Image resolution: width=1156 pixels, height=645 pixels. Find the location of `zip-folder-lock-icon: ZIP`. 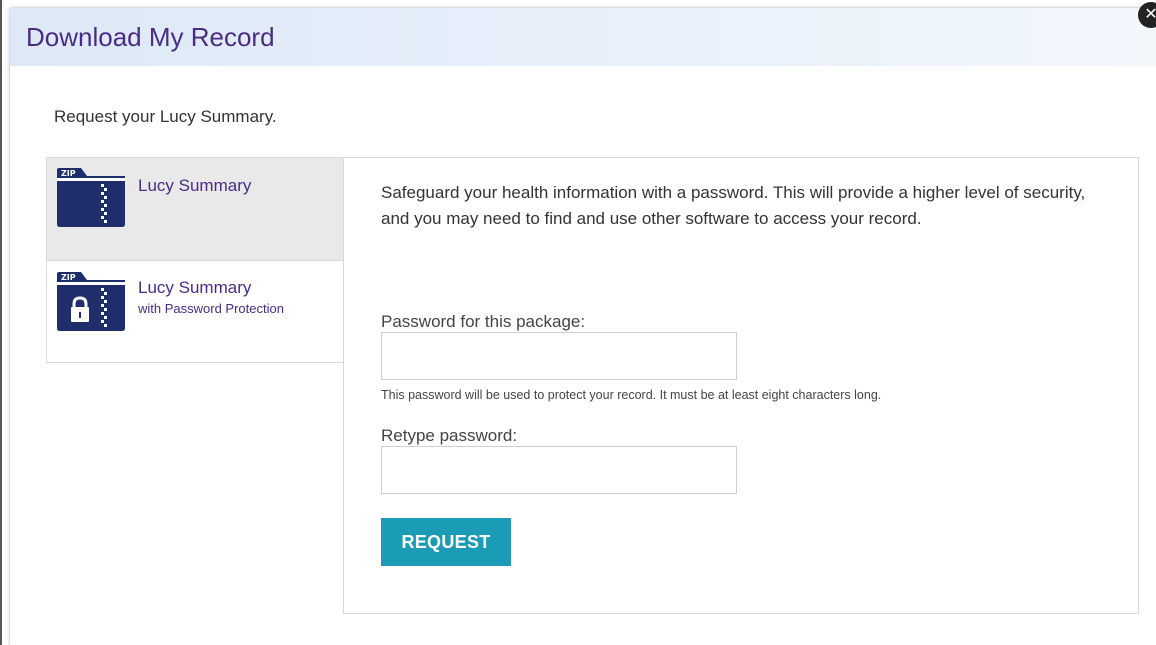

zip-folder-lock-icon: ZIP is located at coordinates (91, 301).